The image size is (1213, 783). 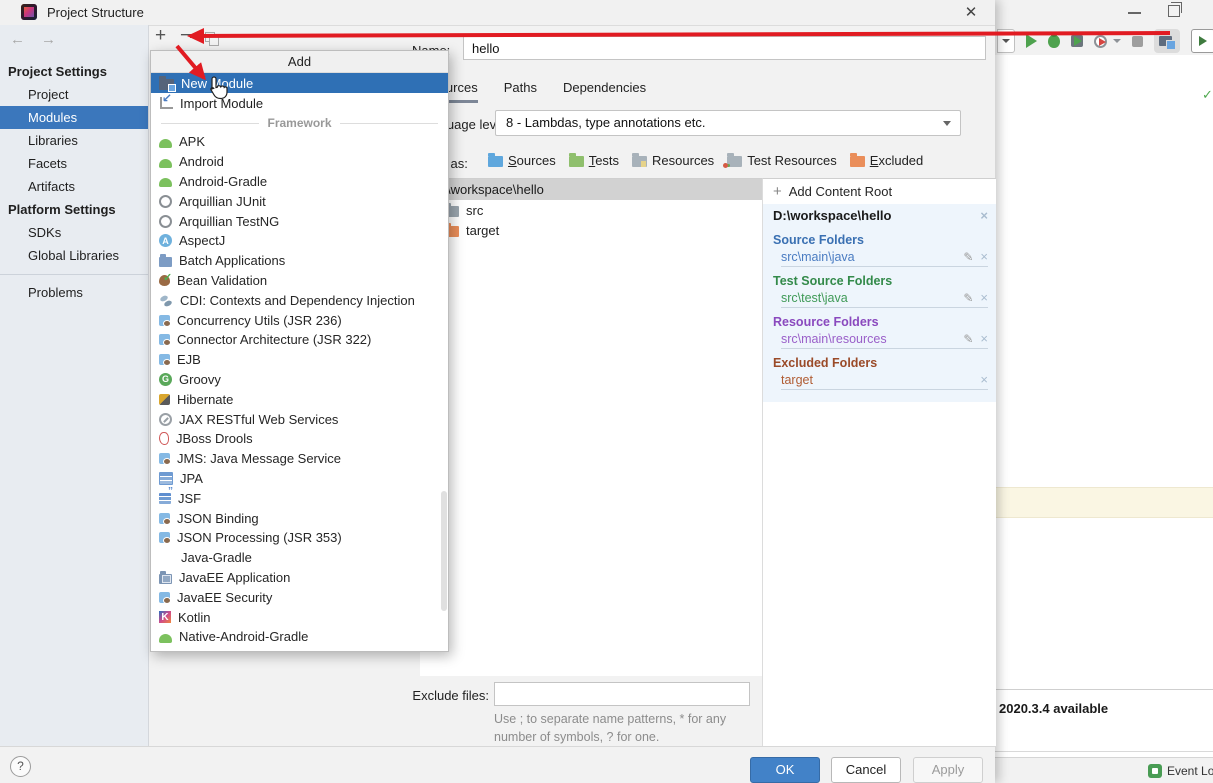 What do you see at coordinates (879, 215) in the screenshot?
I see `content-root-row: D:\workspace\hello ×` at bounding box center [879, 215].